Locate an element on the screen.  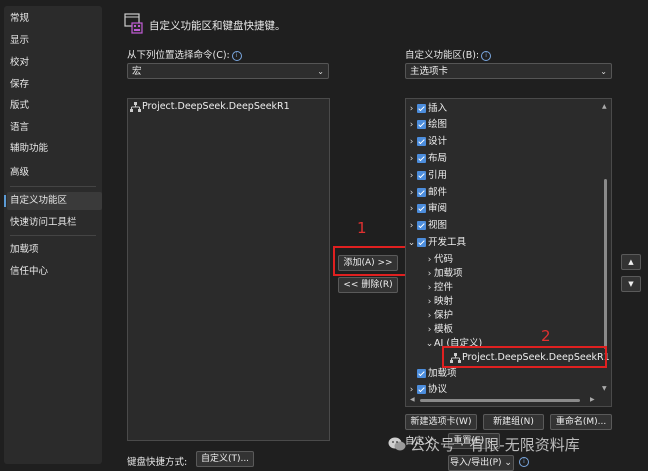
customize-ribbon-value: 主选项卡 is located at coordinates (429, 71).